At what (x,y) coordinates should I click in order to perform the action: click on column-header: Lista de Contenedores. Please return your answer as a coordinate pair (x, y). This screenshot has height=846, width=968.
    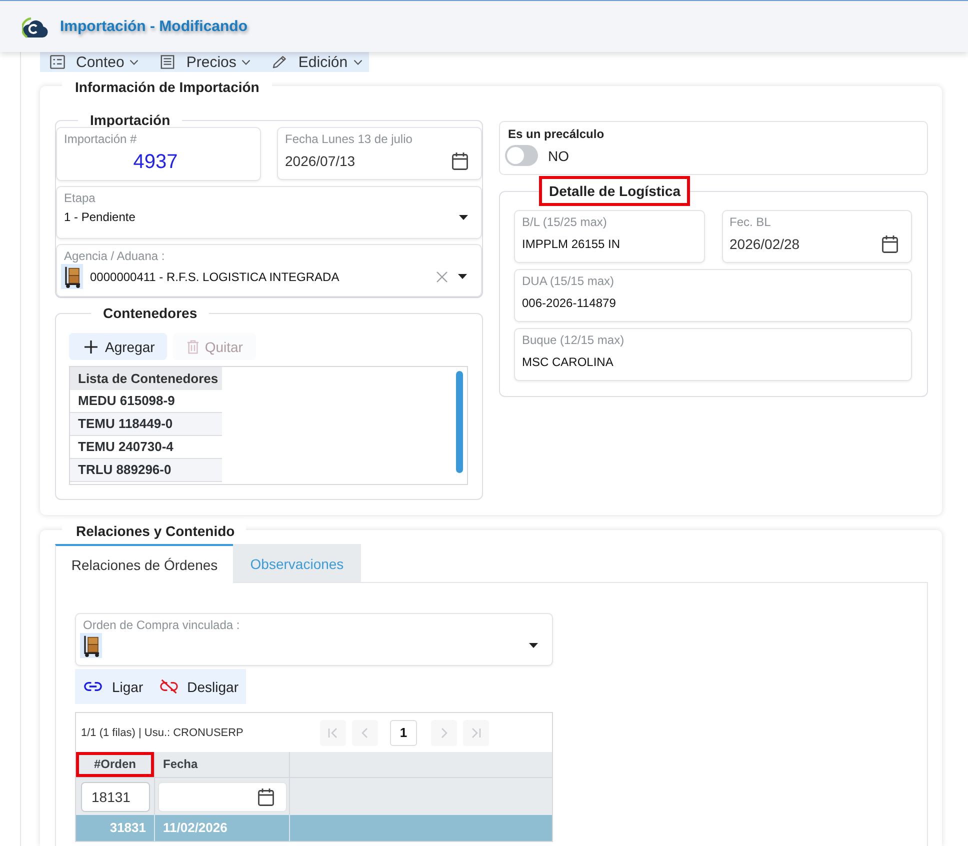
    Looking at the image, I should click on (146, 378).